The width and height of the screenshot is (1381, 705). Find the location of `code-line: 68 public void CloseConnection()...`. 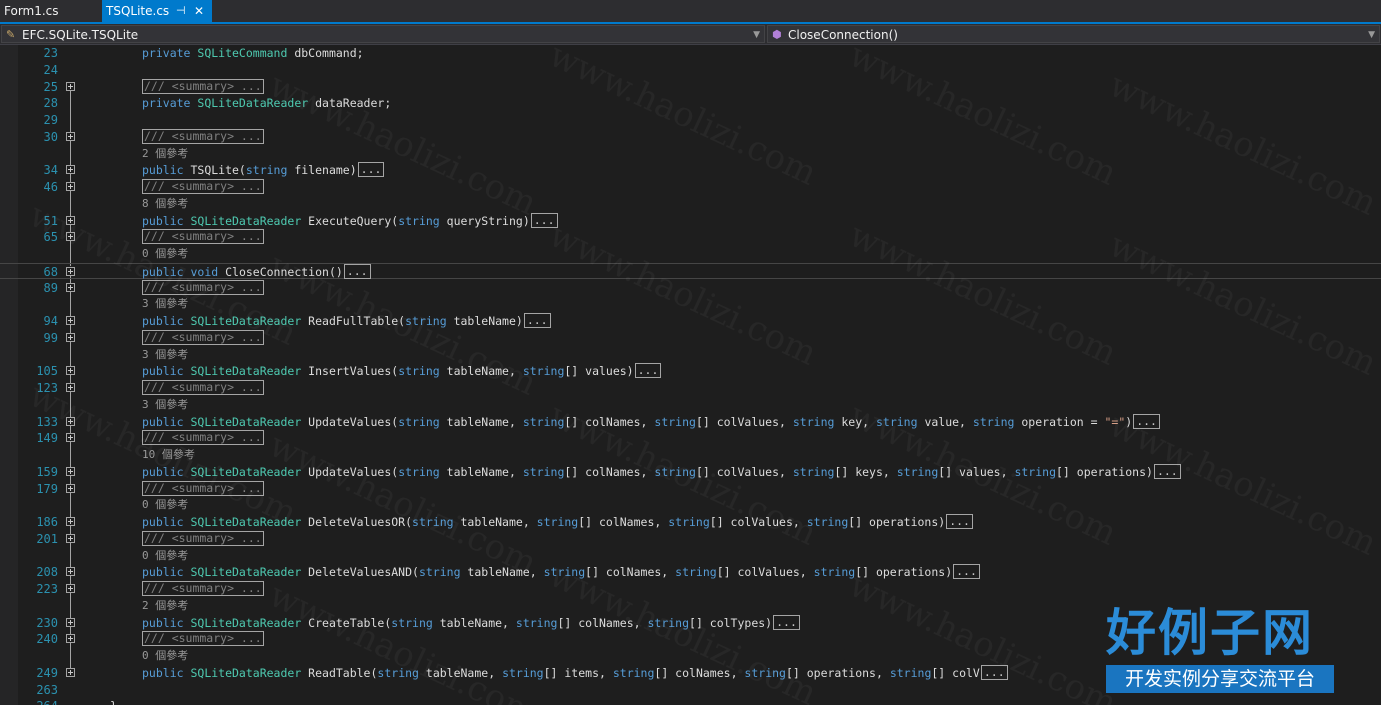

code-line: 68 public void CloseConnection()... is located at coordinates (690, 270).